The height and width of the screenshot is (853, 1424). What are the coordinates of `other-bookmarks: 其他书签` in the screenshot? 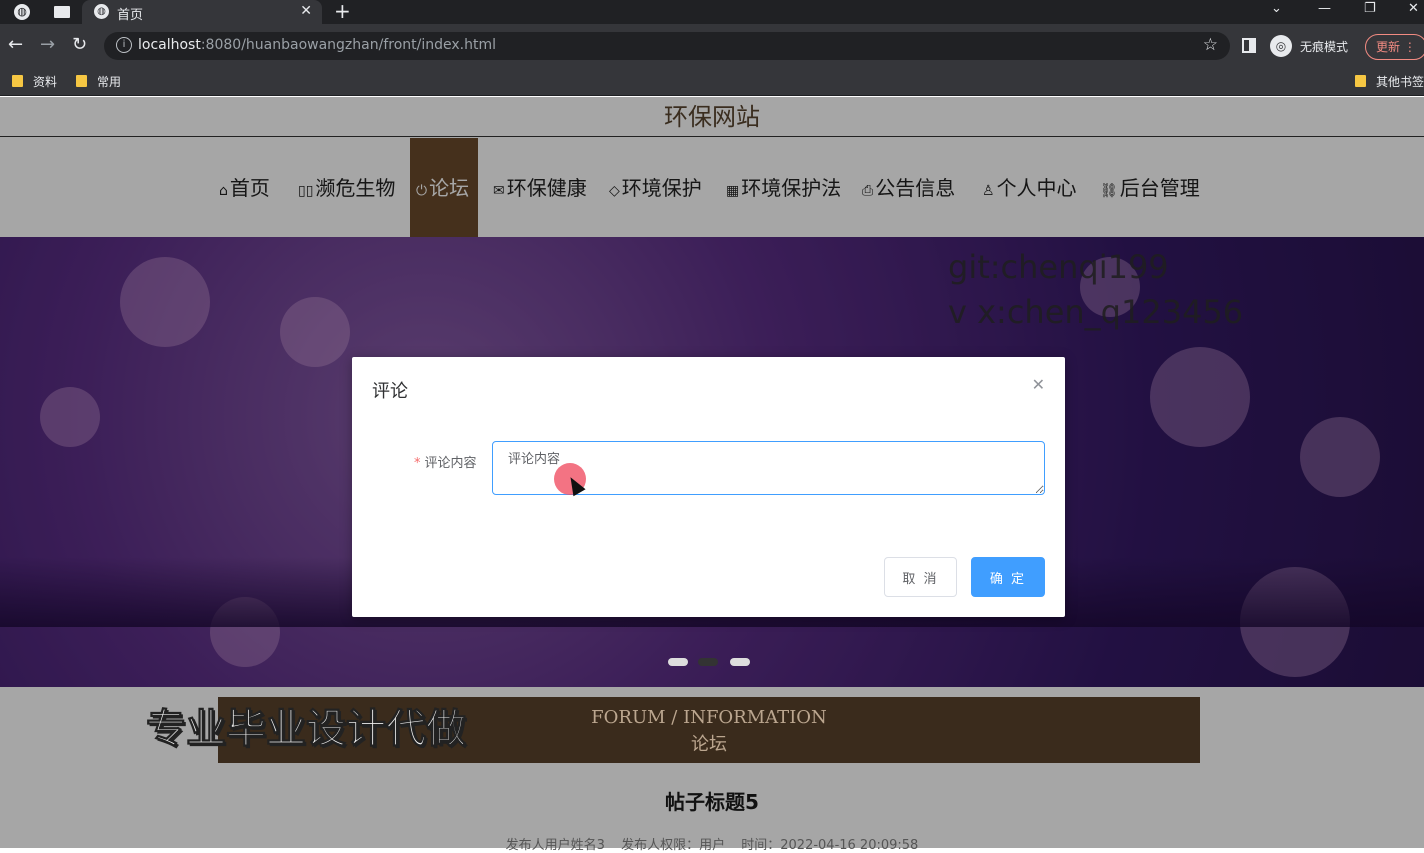 It's located at (1389, 82).